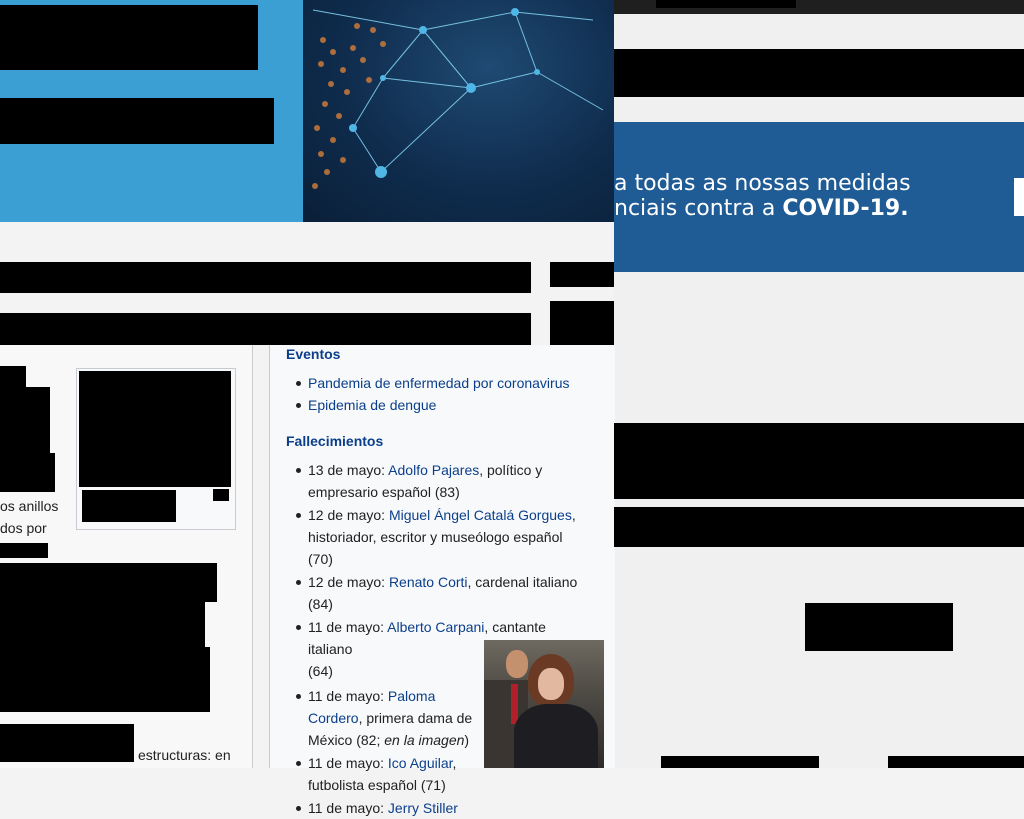  I want to click on death-desc: (84), so click(320, 604).